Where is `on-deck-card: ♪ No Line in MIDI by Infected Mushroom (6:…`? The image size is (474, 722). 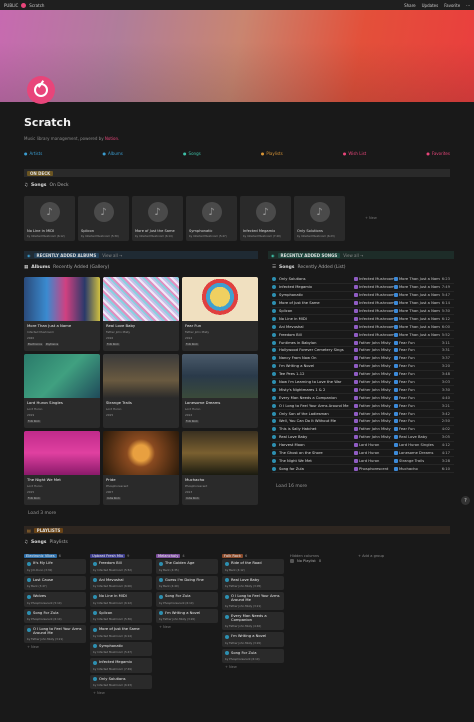
on-deck-card: ♪ No Line in MIDI by Infected Mushroom (6:… is located at coordinates (49, 218).